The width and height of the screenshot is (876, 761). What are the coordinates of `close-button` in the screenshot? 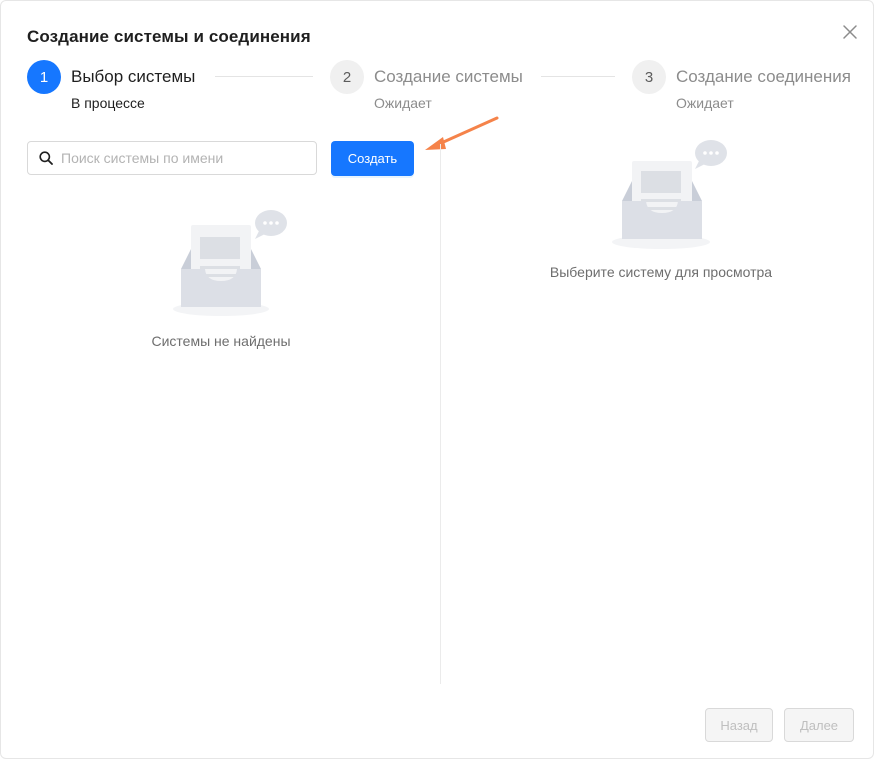 It's located at (850, 32).